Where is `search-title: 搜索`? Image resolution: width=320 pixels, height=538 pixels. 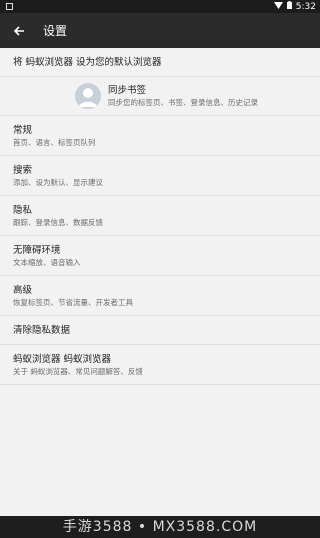
search-title: 搜索 is located at coordinates (23, 170).